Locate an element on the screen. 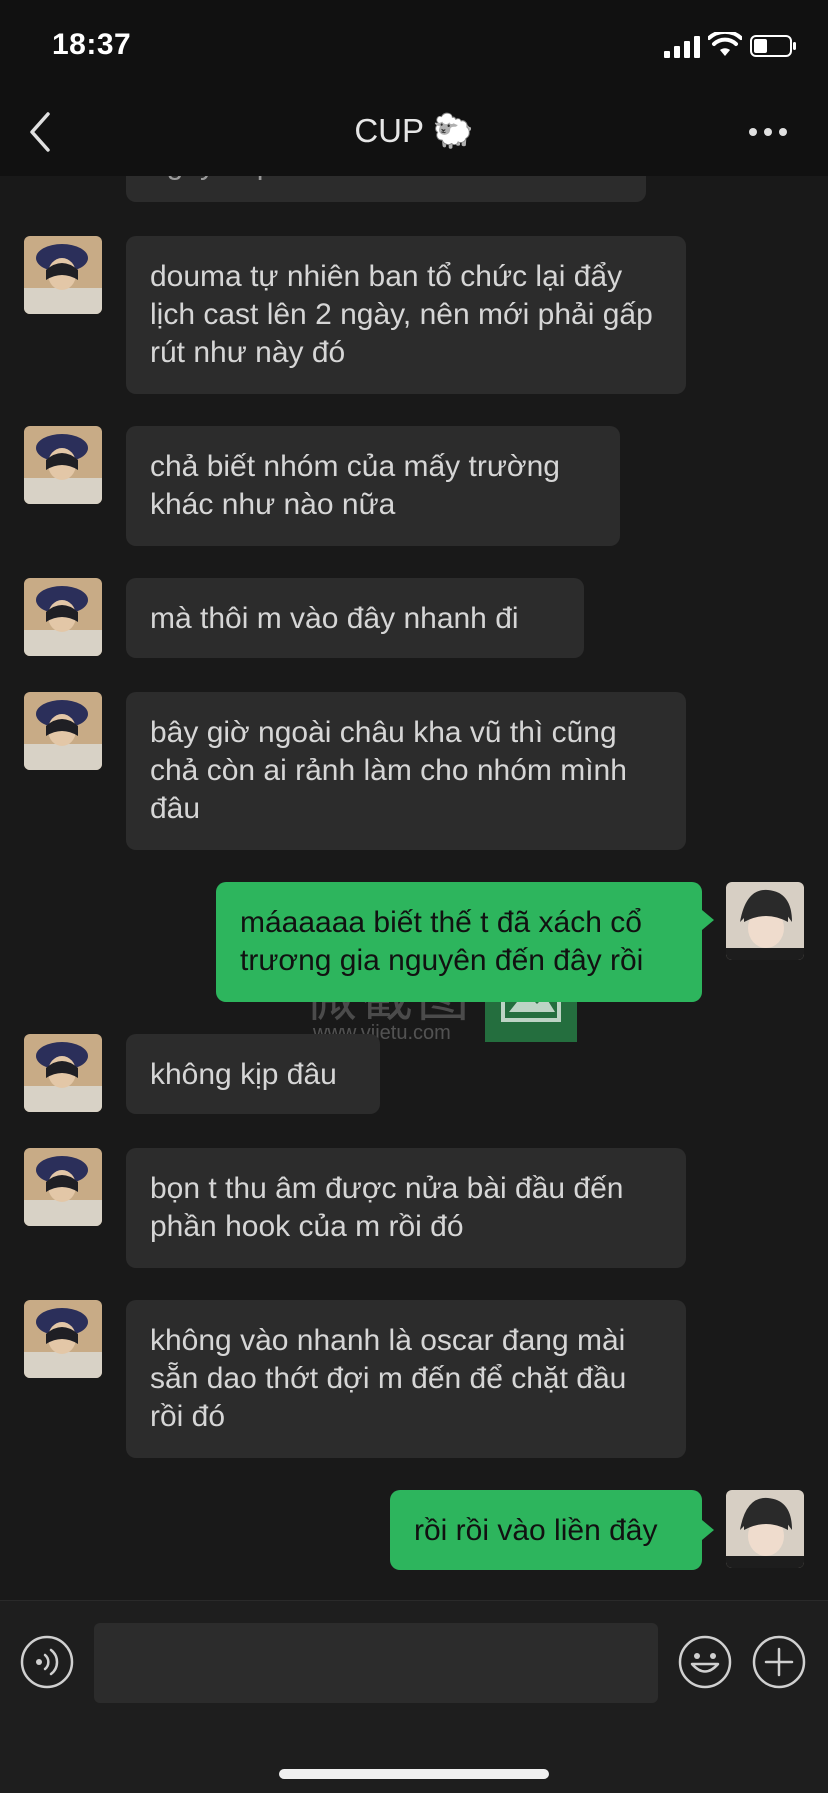  wifi-icon is located at coordinates (725, 44).